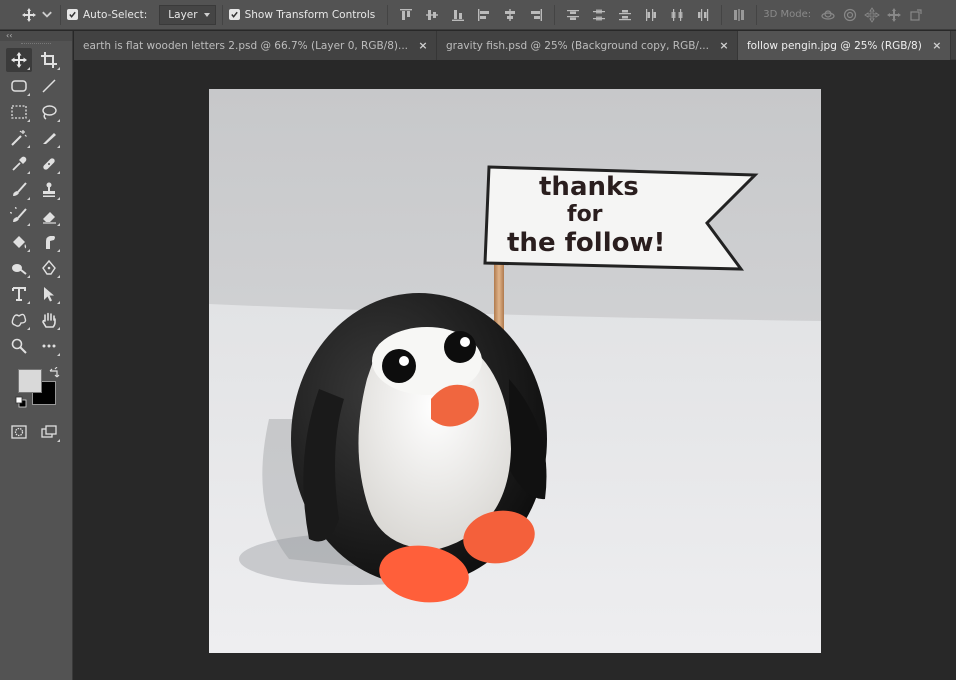 The height and width of the screenshot is (680, 956). I want to click on eyedropper-icon, so click(19, 163).